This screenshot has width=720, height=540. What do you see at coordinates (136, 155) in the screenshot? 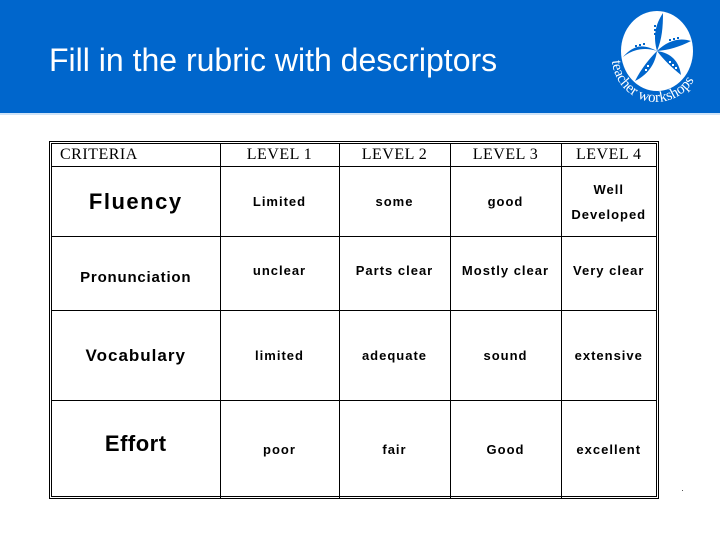
I see `header-criteria: CRITERIA` at bounding box center [136, 155].